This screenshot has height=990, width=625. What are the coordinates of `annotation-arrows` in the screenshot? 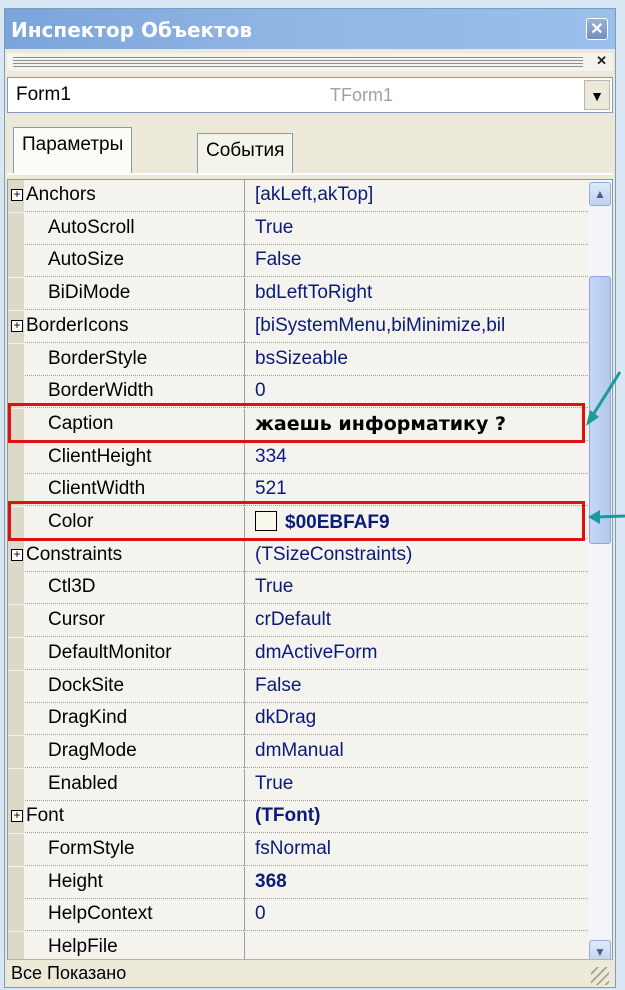 It's located at (605, 447).